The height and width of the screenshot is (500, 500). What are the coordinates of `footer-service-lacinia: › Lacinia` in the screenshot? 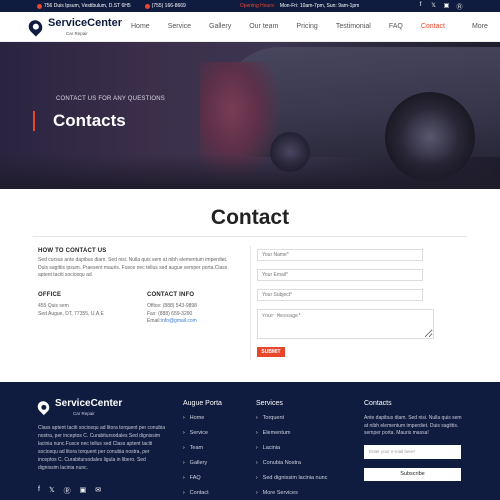 It's located at (292, 448).